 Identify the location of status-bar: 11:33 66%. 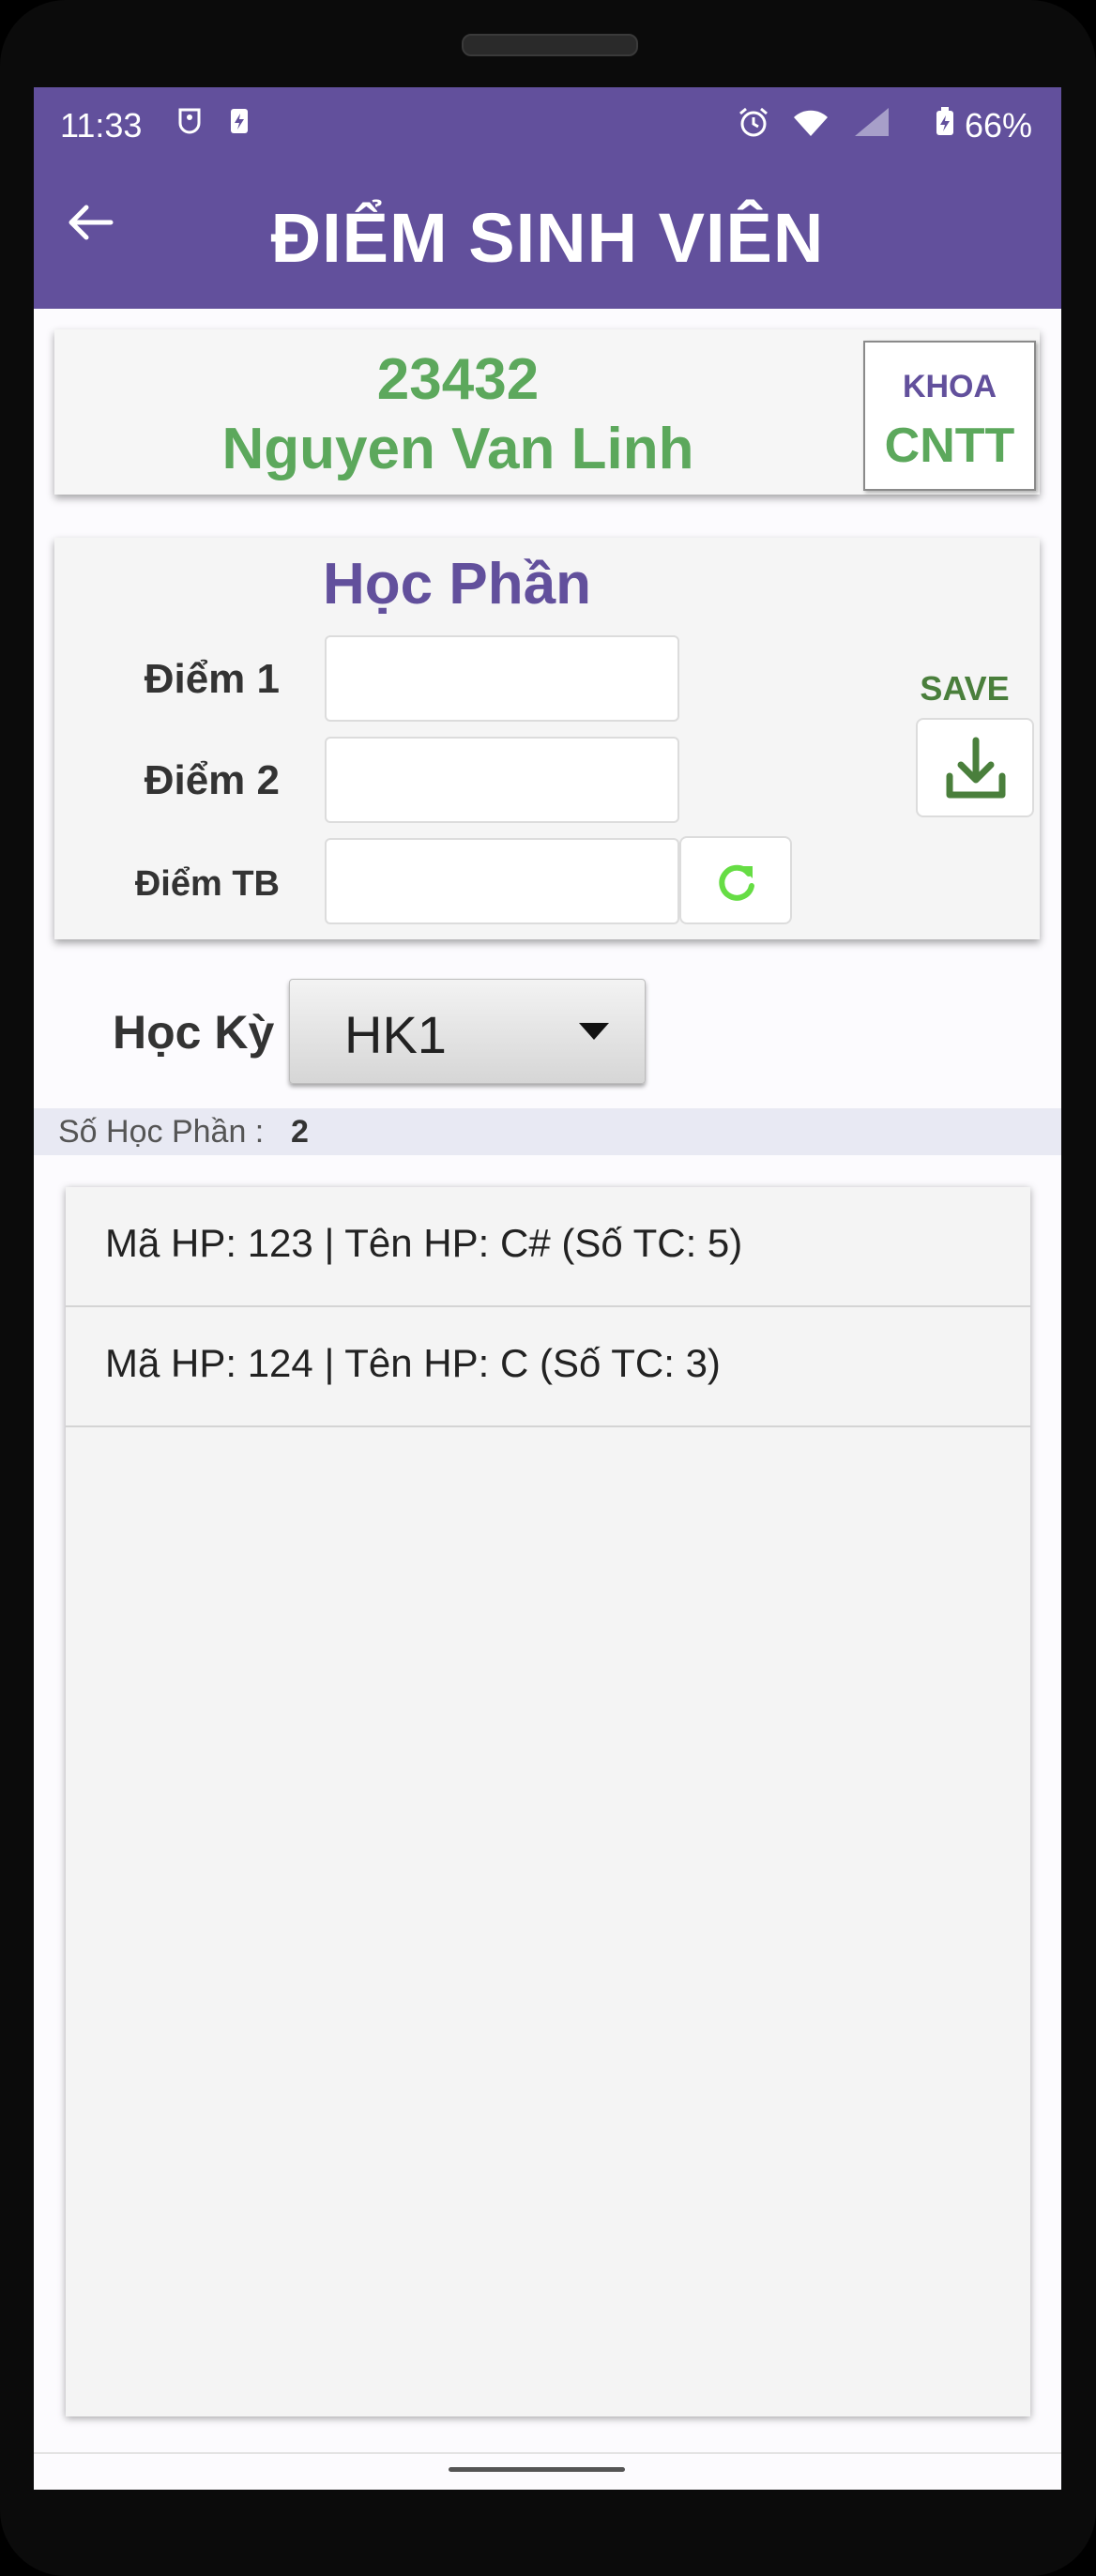
(547, 124).